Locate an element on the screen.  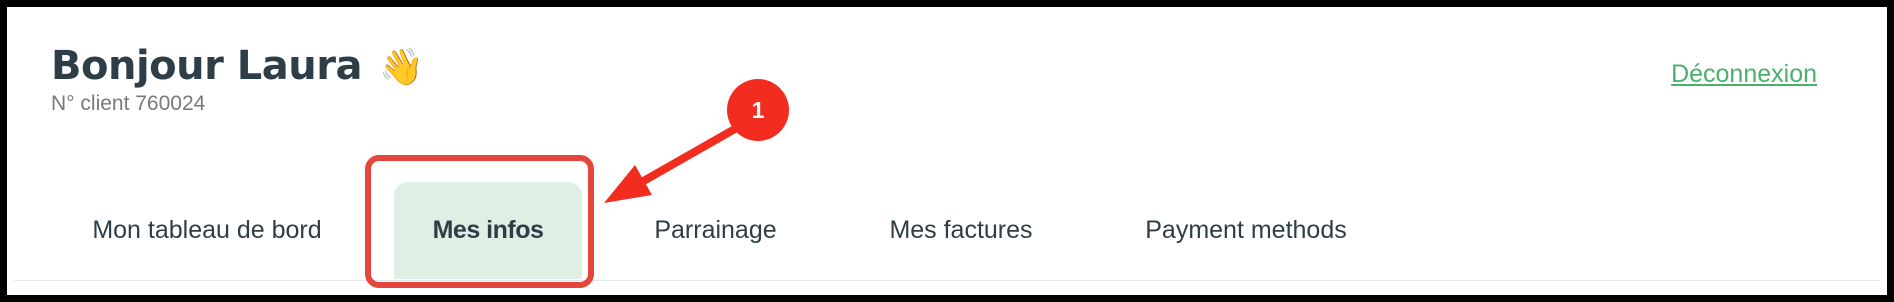
client-number: N° client 760024 is located at coordinates (128, 103).